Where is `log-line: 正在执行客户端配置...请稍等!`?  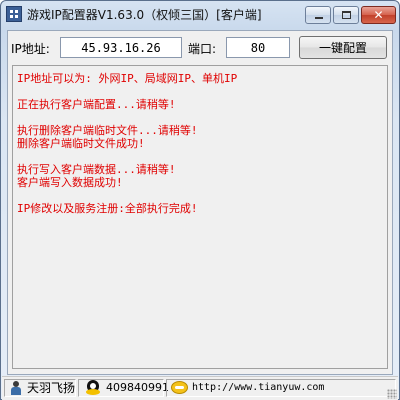
log-line: 正在执行客户端配置...请稍等! is located at coordinates (96, 104).